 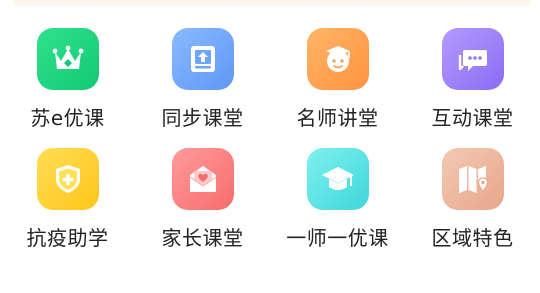 I want to click on feature-regional-highlights: 区域特色, so click(x=472, y=208).